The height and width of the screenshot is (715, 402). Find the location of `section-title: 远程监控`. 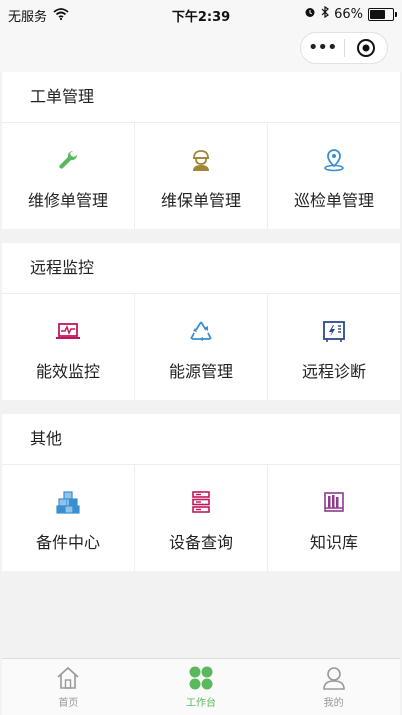

section-title: 远程监控 is located at coordinates (201, 268).